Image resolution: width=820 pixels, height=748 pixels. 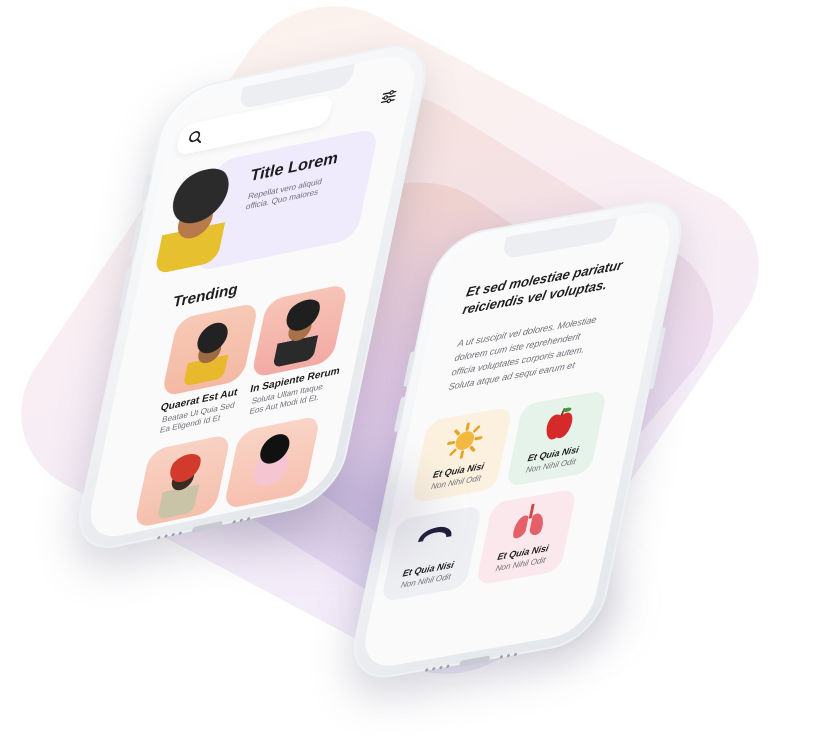 What do you see at coordinates (528, 521) in the screenshot?
I see `lungs-icon` at bounding box center [528, 521].